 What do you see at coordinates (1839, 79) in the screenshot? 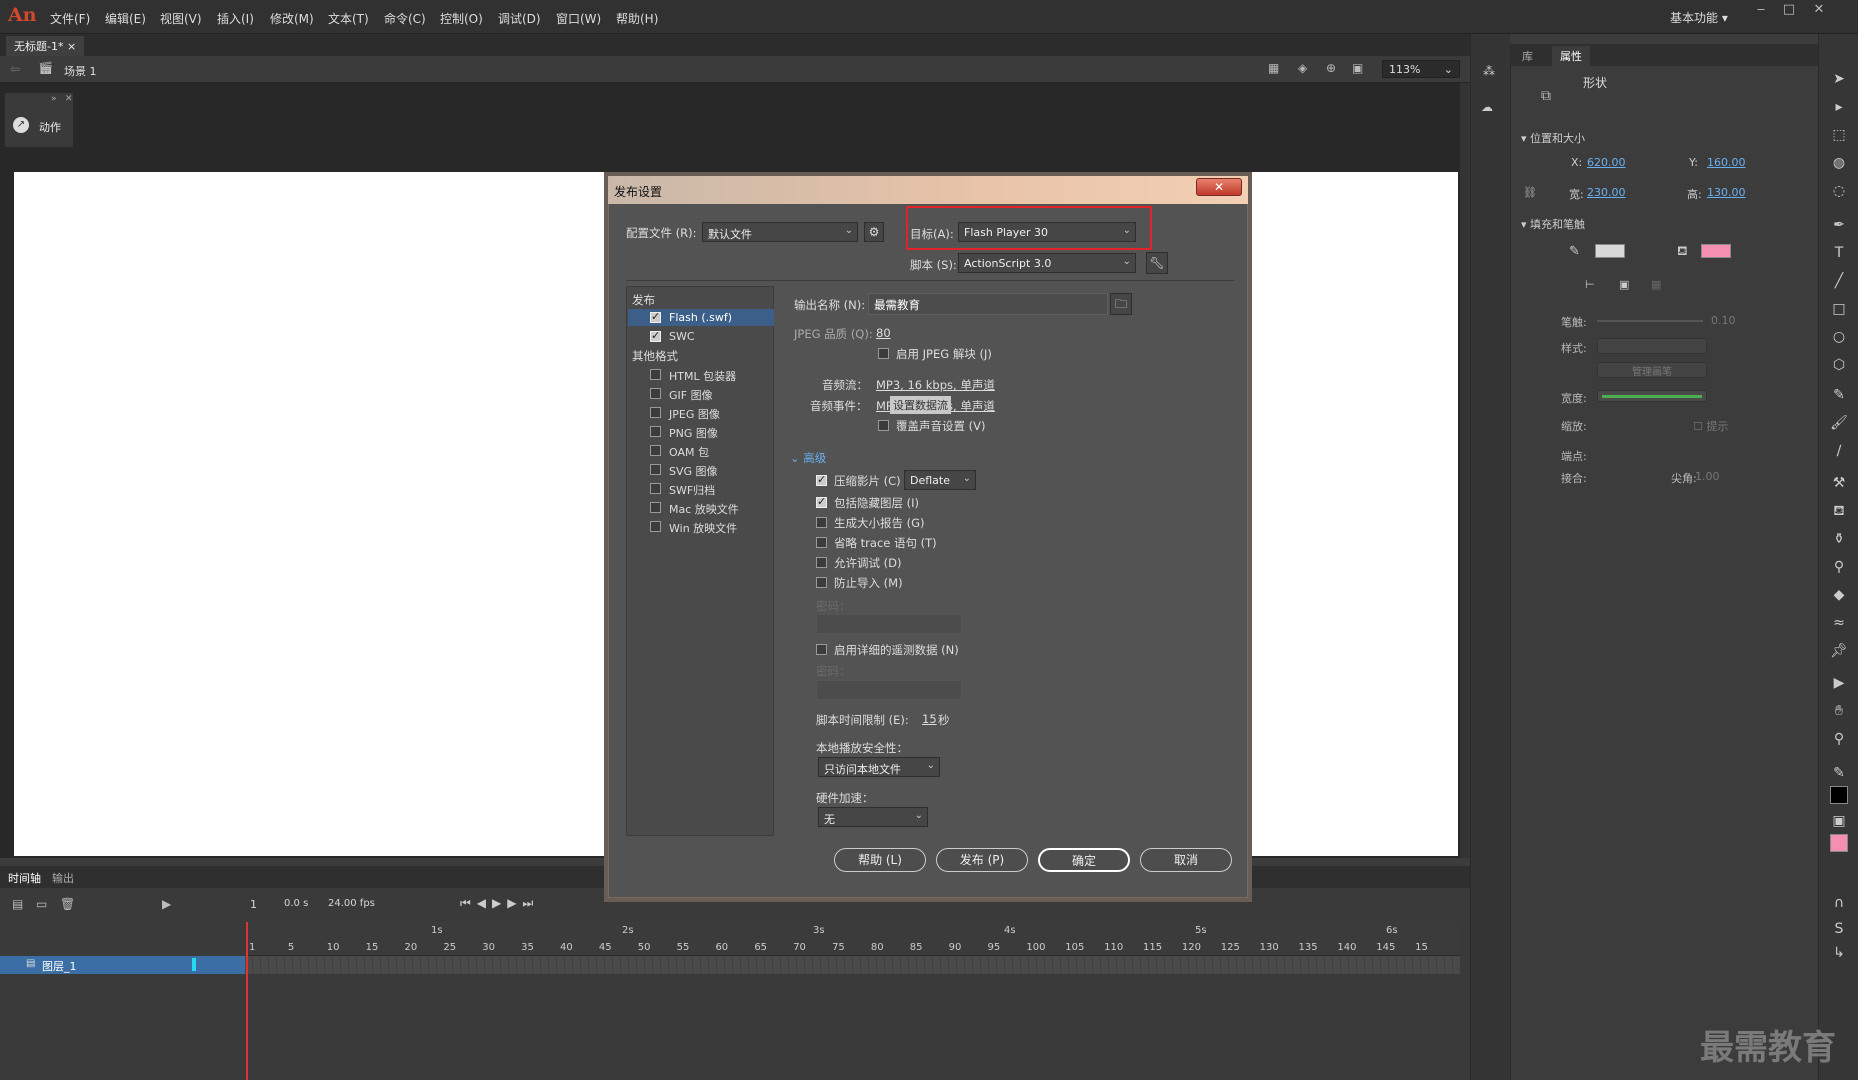
I see `selection-tool-icon: ➤` at bounding box center [1839, 79].